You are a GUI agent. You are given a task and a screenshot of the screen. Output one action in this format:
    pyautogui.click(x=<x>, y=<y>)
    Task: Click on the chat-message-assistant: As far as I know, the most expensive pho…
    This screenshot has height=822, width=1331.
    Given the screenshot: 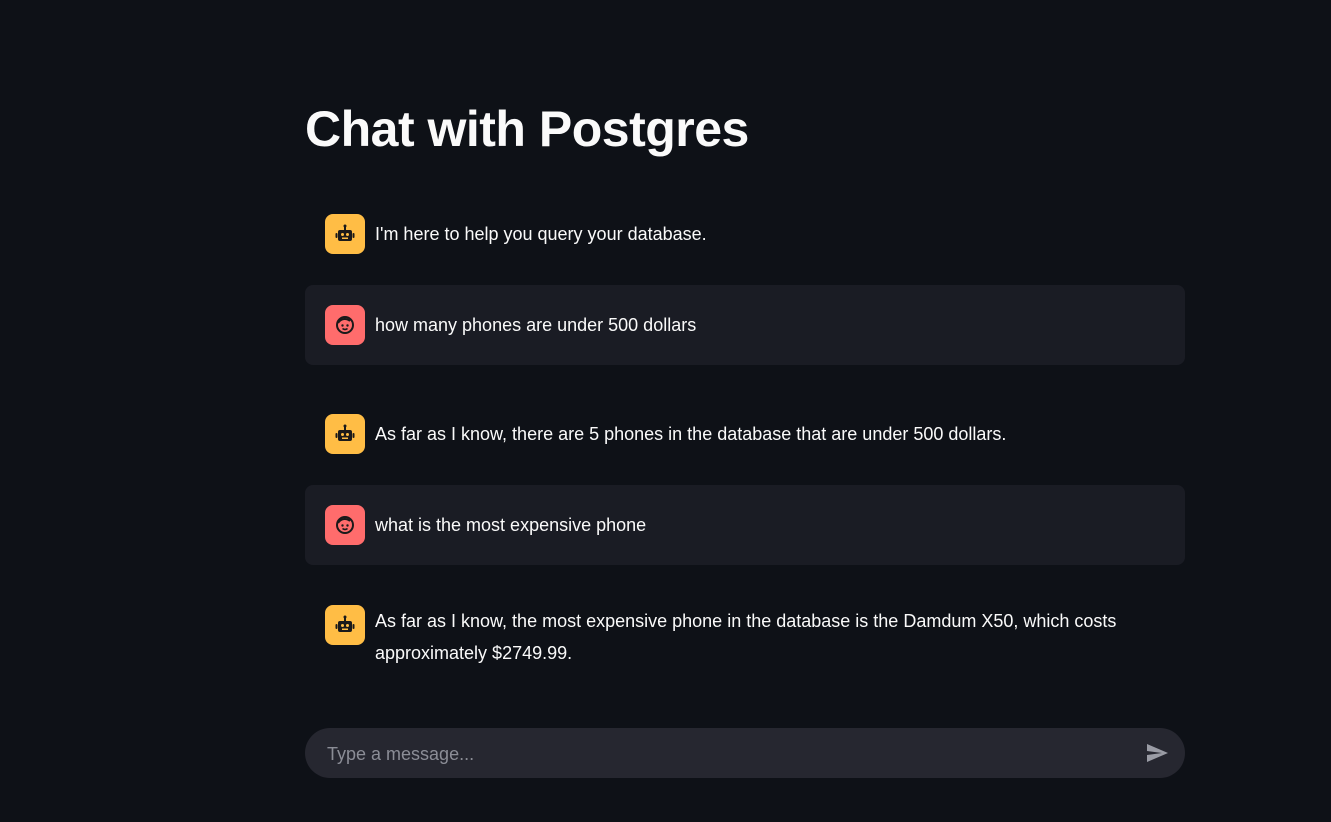 What is the action you would take?
    pyautogui.click(x=745, y=637)
    